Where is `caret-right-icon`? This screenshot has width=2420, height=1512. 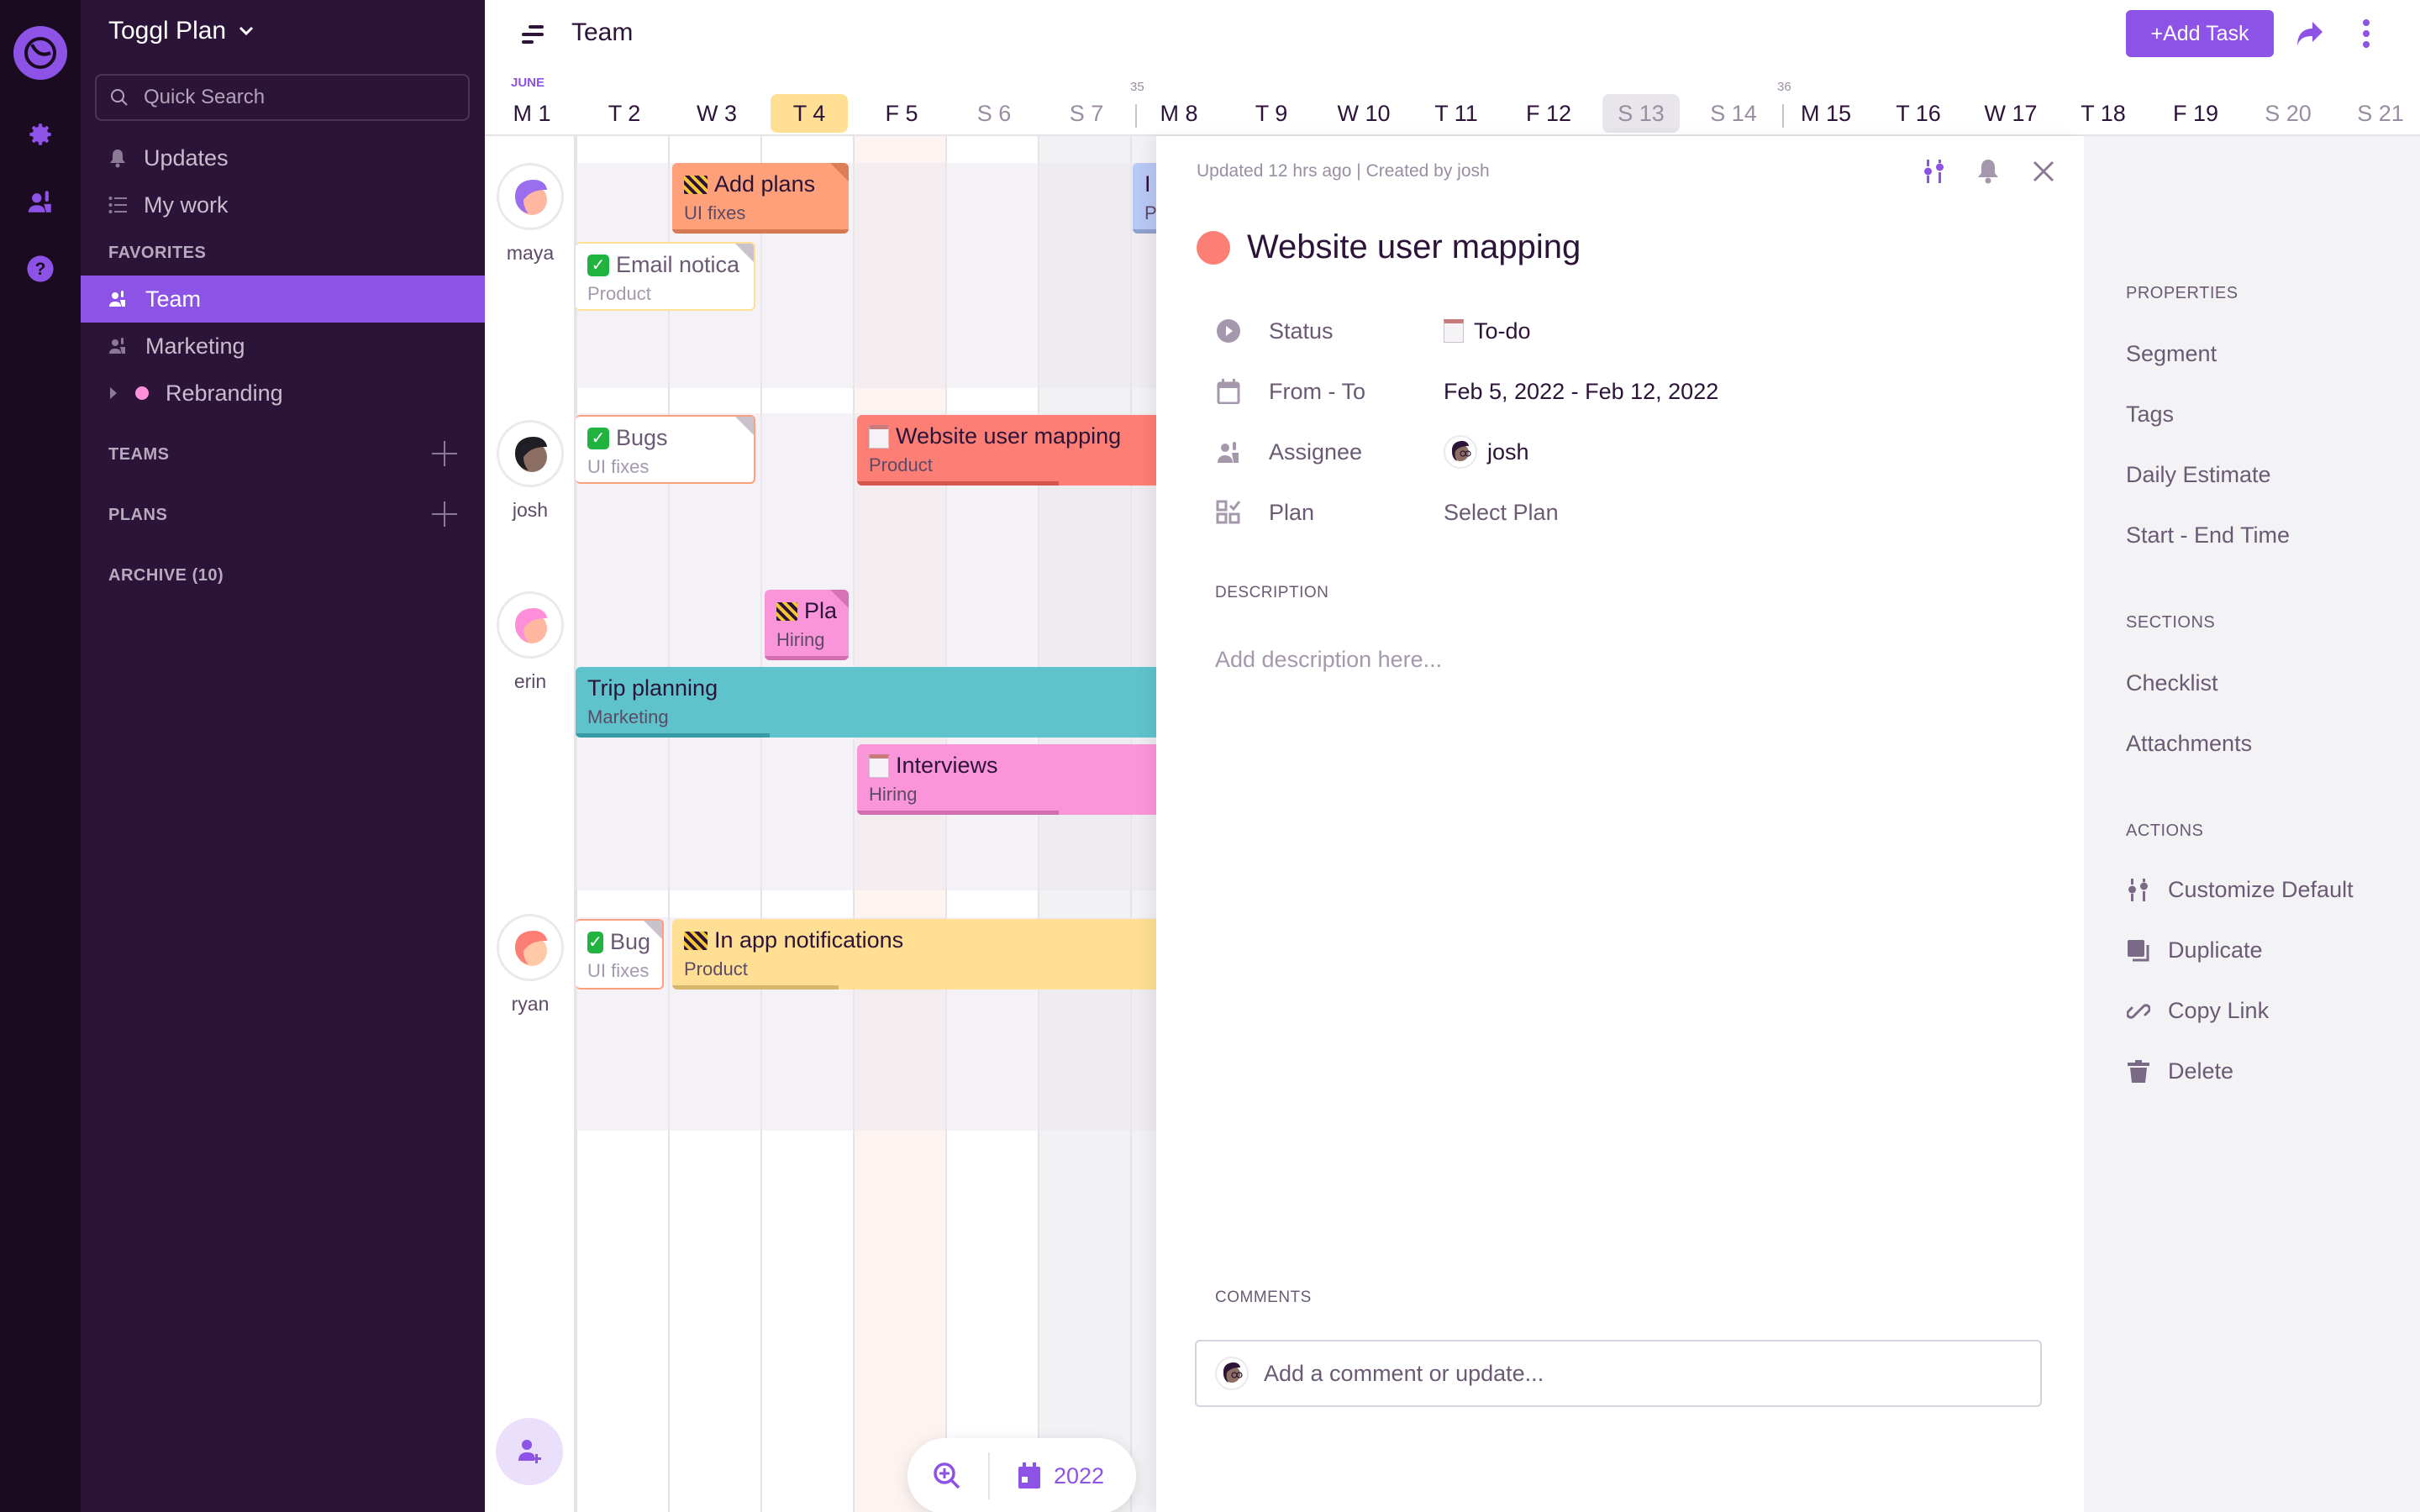 caret-right-icon is located at coordinates (113, 393).